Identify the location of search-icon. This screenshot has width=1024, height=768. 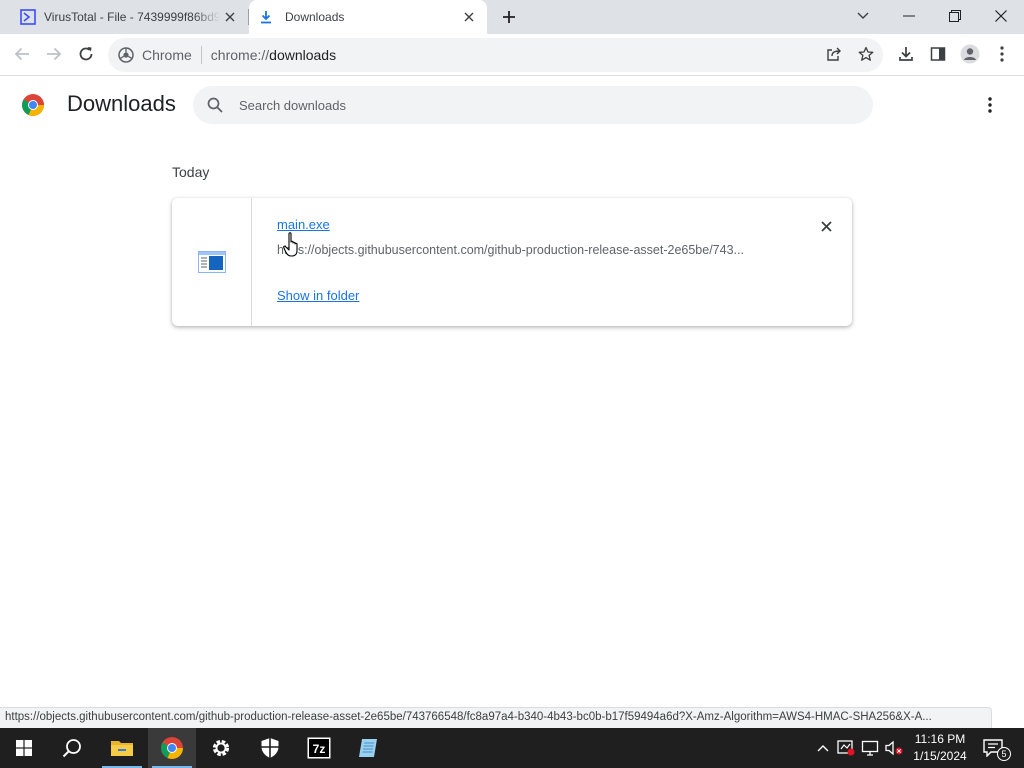
(215, 105).